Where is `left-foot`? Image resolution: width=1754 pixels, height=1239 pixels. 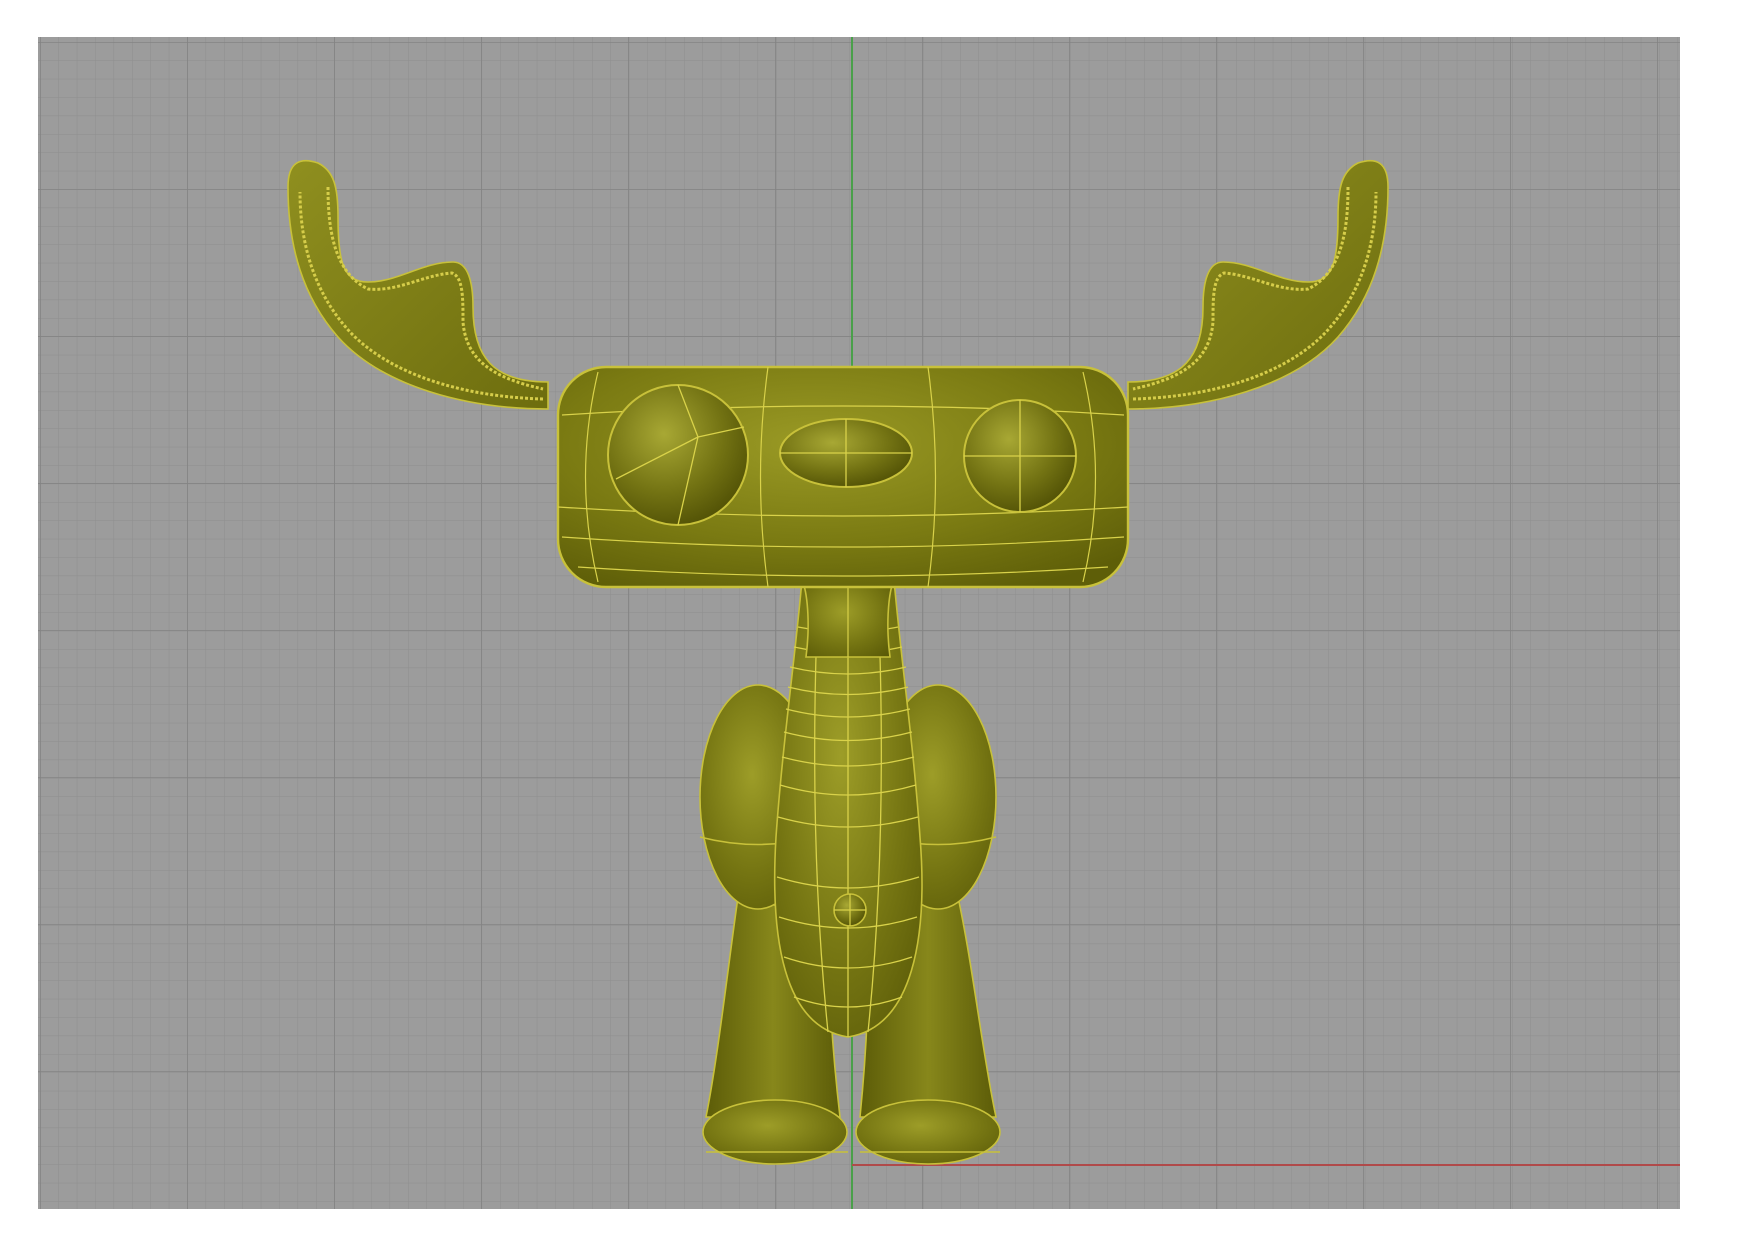 left-foot is located at coordinates (775, 1132).